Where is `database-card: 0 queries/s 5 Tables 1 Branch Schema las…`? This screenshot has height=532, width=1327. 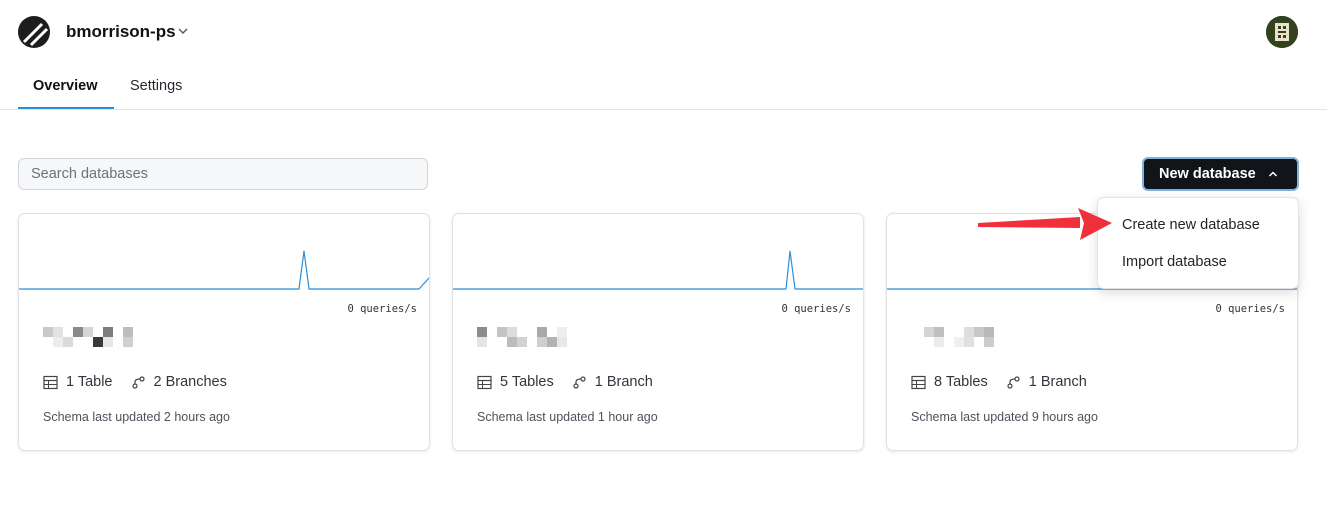
database-card: 0 queries/s 5 Tables 1 Branch Schema las… is located at coordinates (658, 332).